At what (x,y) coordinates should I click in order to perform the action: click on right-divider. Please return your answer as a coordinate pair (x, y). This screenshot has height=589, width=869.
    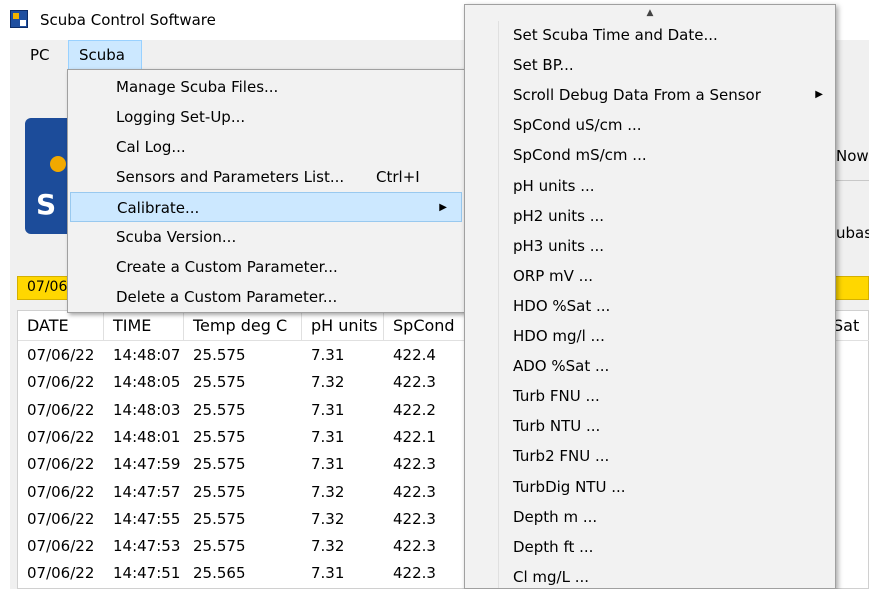
    Looking at the image, I should click on (852, 187).